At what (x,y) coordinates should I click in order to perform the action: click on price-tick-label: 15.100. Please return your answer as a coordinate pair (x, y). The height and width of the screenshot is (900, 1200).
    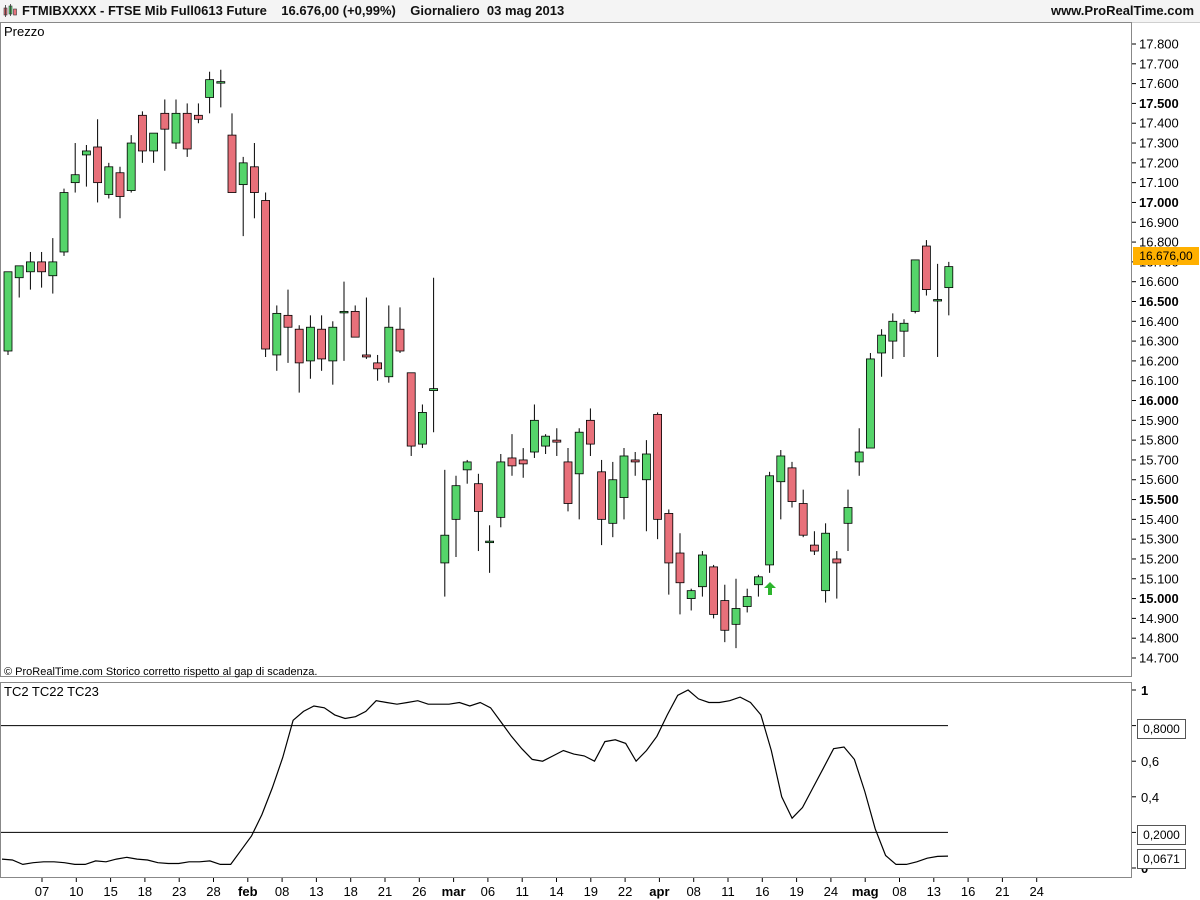
    Looking at the image, I should click on (1159, 578).